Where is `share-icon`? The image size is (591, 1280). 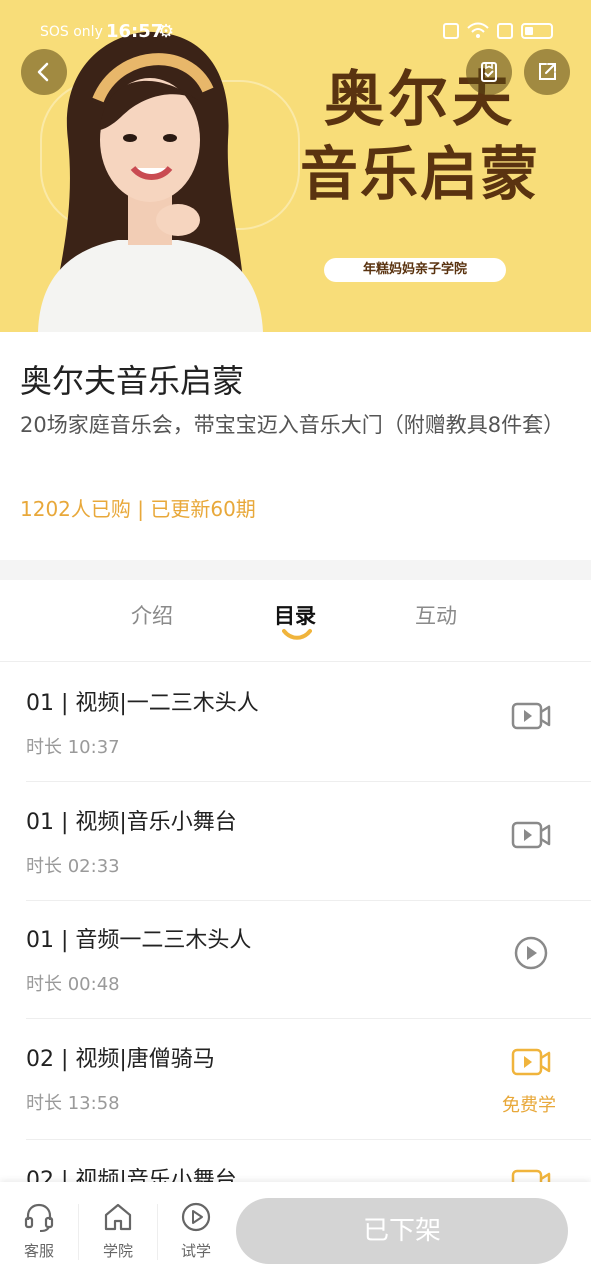 share-icon is located at coordinates (547, 71).